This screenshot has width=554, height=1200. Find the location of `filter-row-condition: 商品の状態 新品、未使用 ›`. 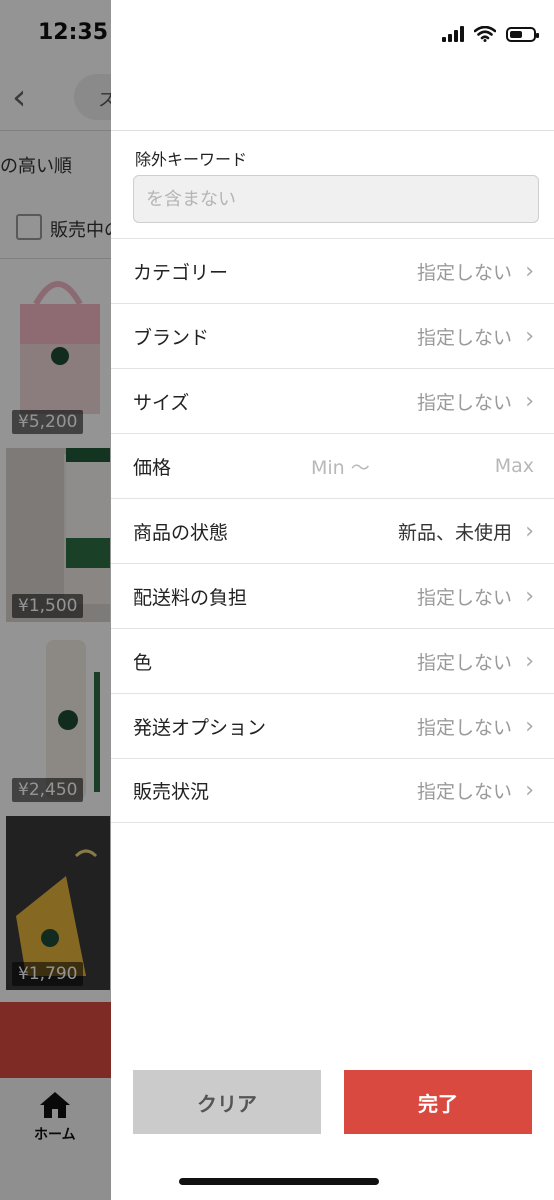

filter-row-condition: 商品の状態 新品、未使用 › is located at coordinates (332, 530).